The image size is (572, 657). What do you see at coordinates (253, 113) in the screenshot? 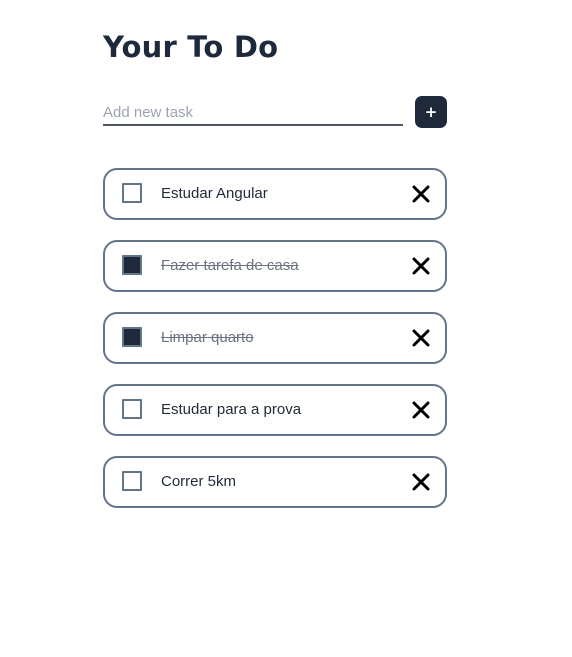
I see `new-task-input` at bounding box center [253, 113].